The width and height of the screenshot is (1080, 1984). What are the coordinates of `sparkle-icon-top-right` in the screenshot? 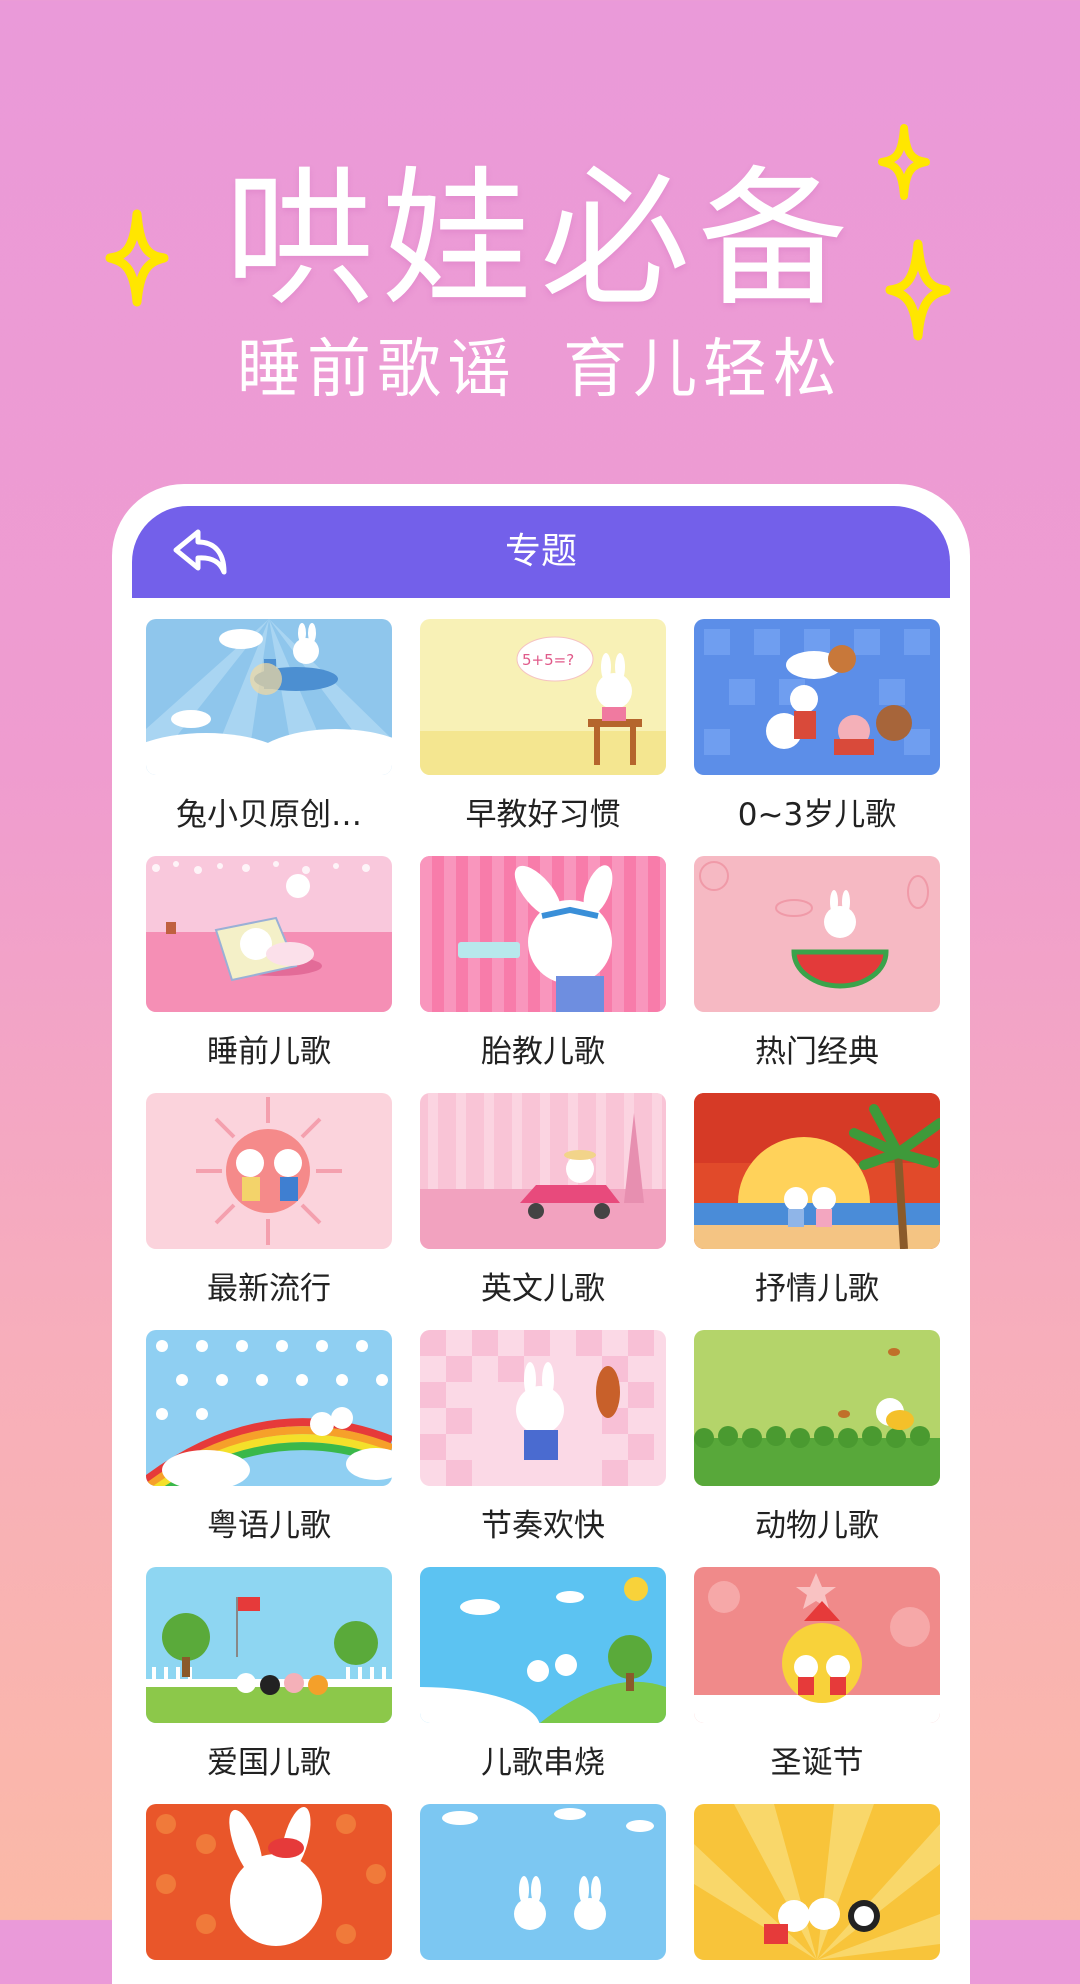 It's located at (904, 162).